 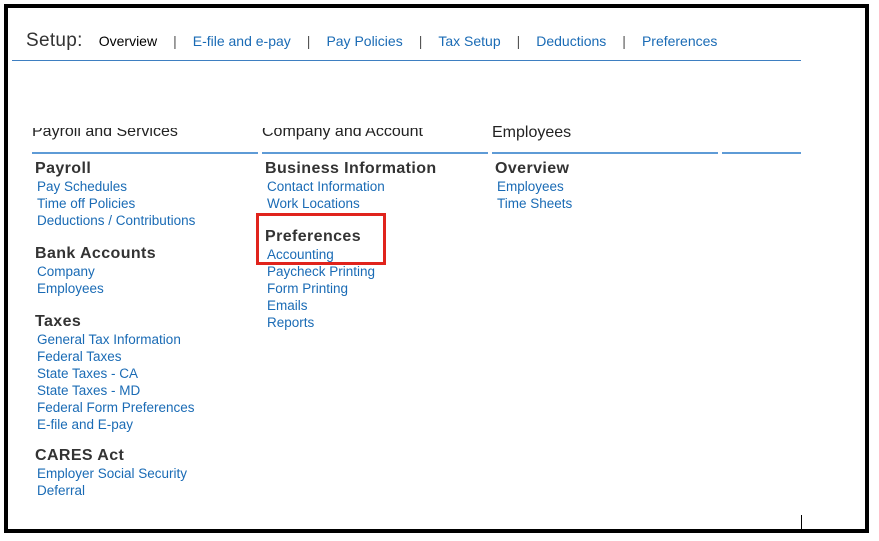 I want to click on link-state-taxes-md: State Taxes - MD, so click(x=116, y=390).